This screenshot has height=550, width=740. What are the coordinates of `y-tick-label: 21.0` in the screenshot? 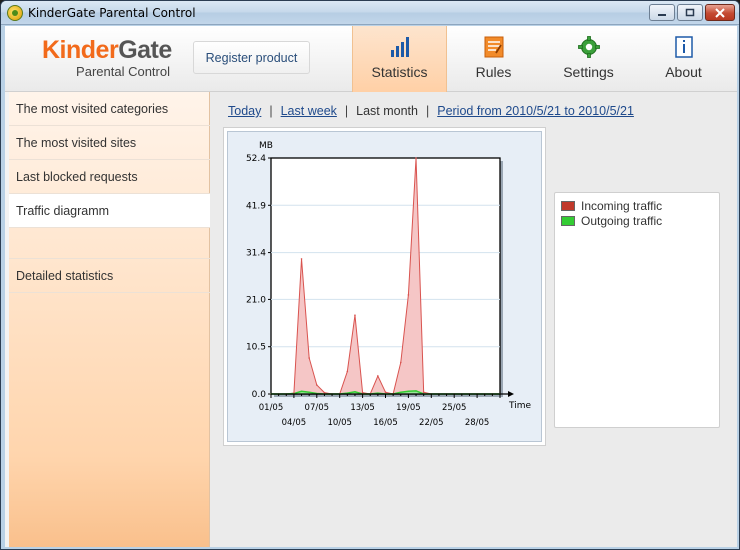 It's located at (256, 300).